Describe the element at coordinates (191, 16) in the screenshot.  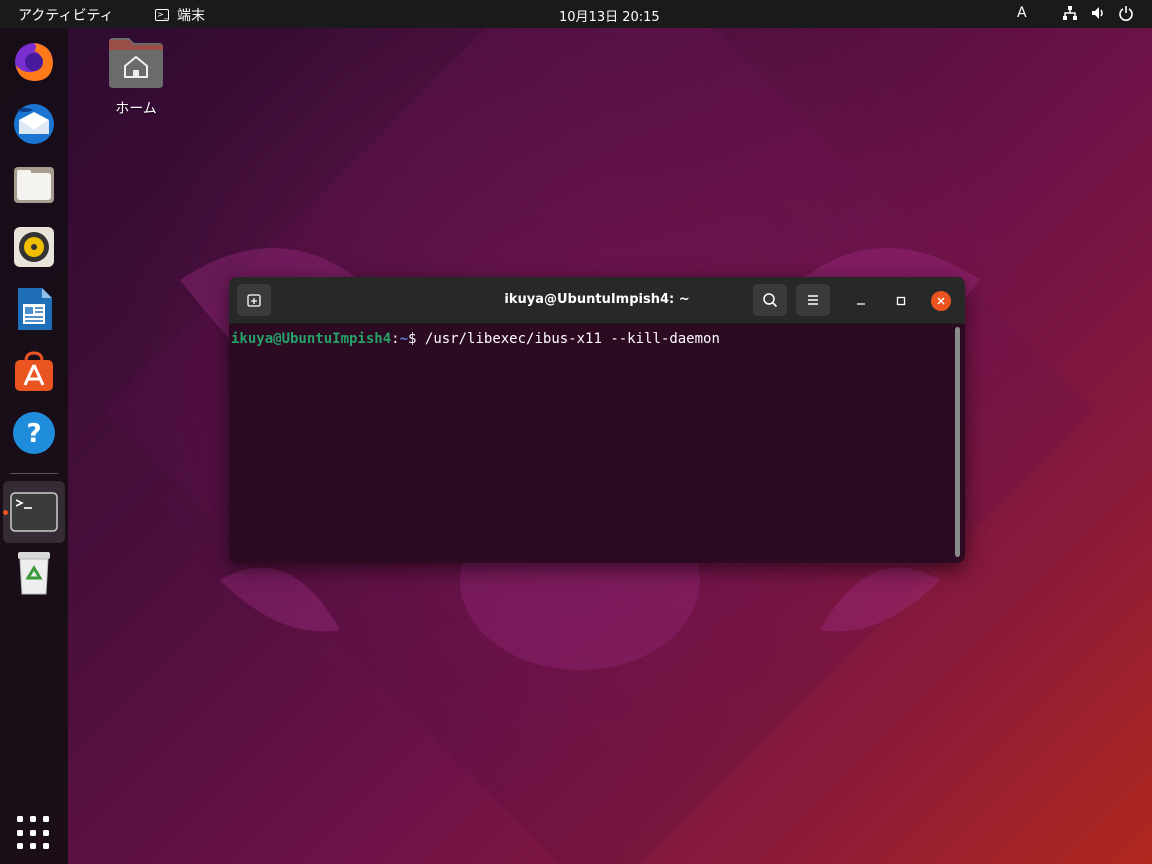
I see `app-menu-label: 端末` at that location.